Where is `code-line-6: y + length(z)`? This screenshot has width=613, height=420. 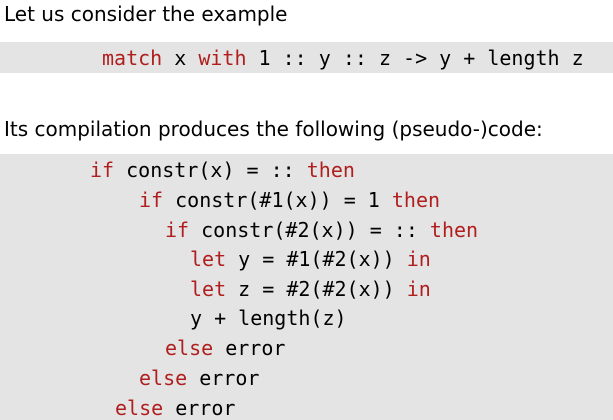
code-line-6: y + length(z) is located at coordinates (268, 318).